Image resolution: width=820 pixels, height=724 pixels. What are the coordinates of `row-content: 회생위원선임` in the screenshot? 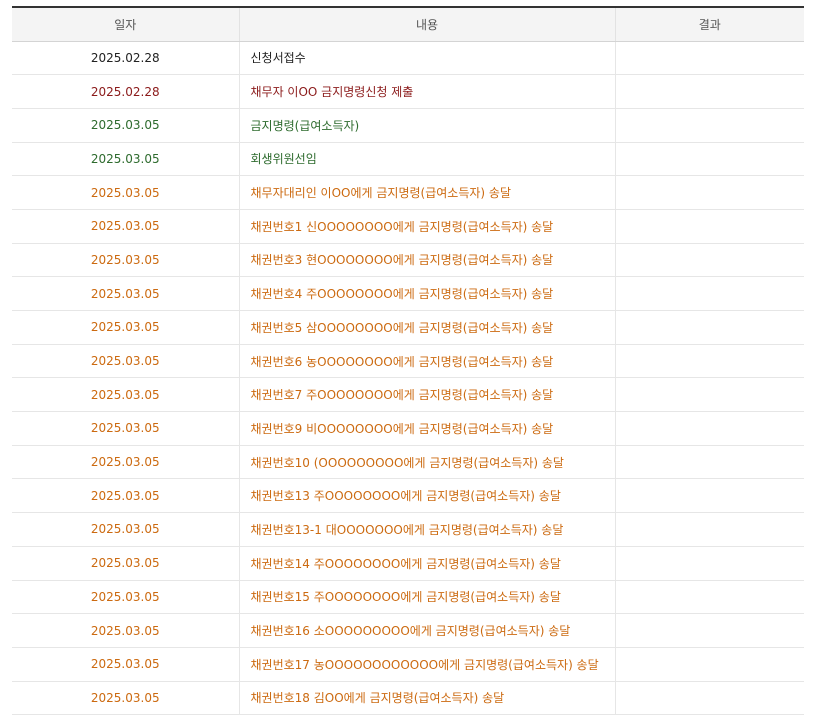 It's located at (426, 159).